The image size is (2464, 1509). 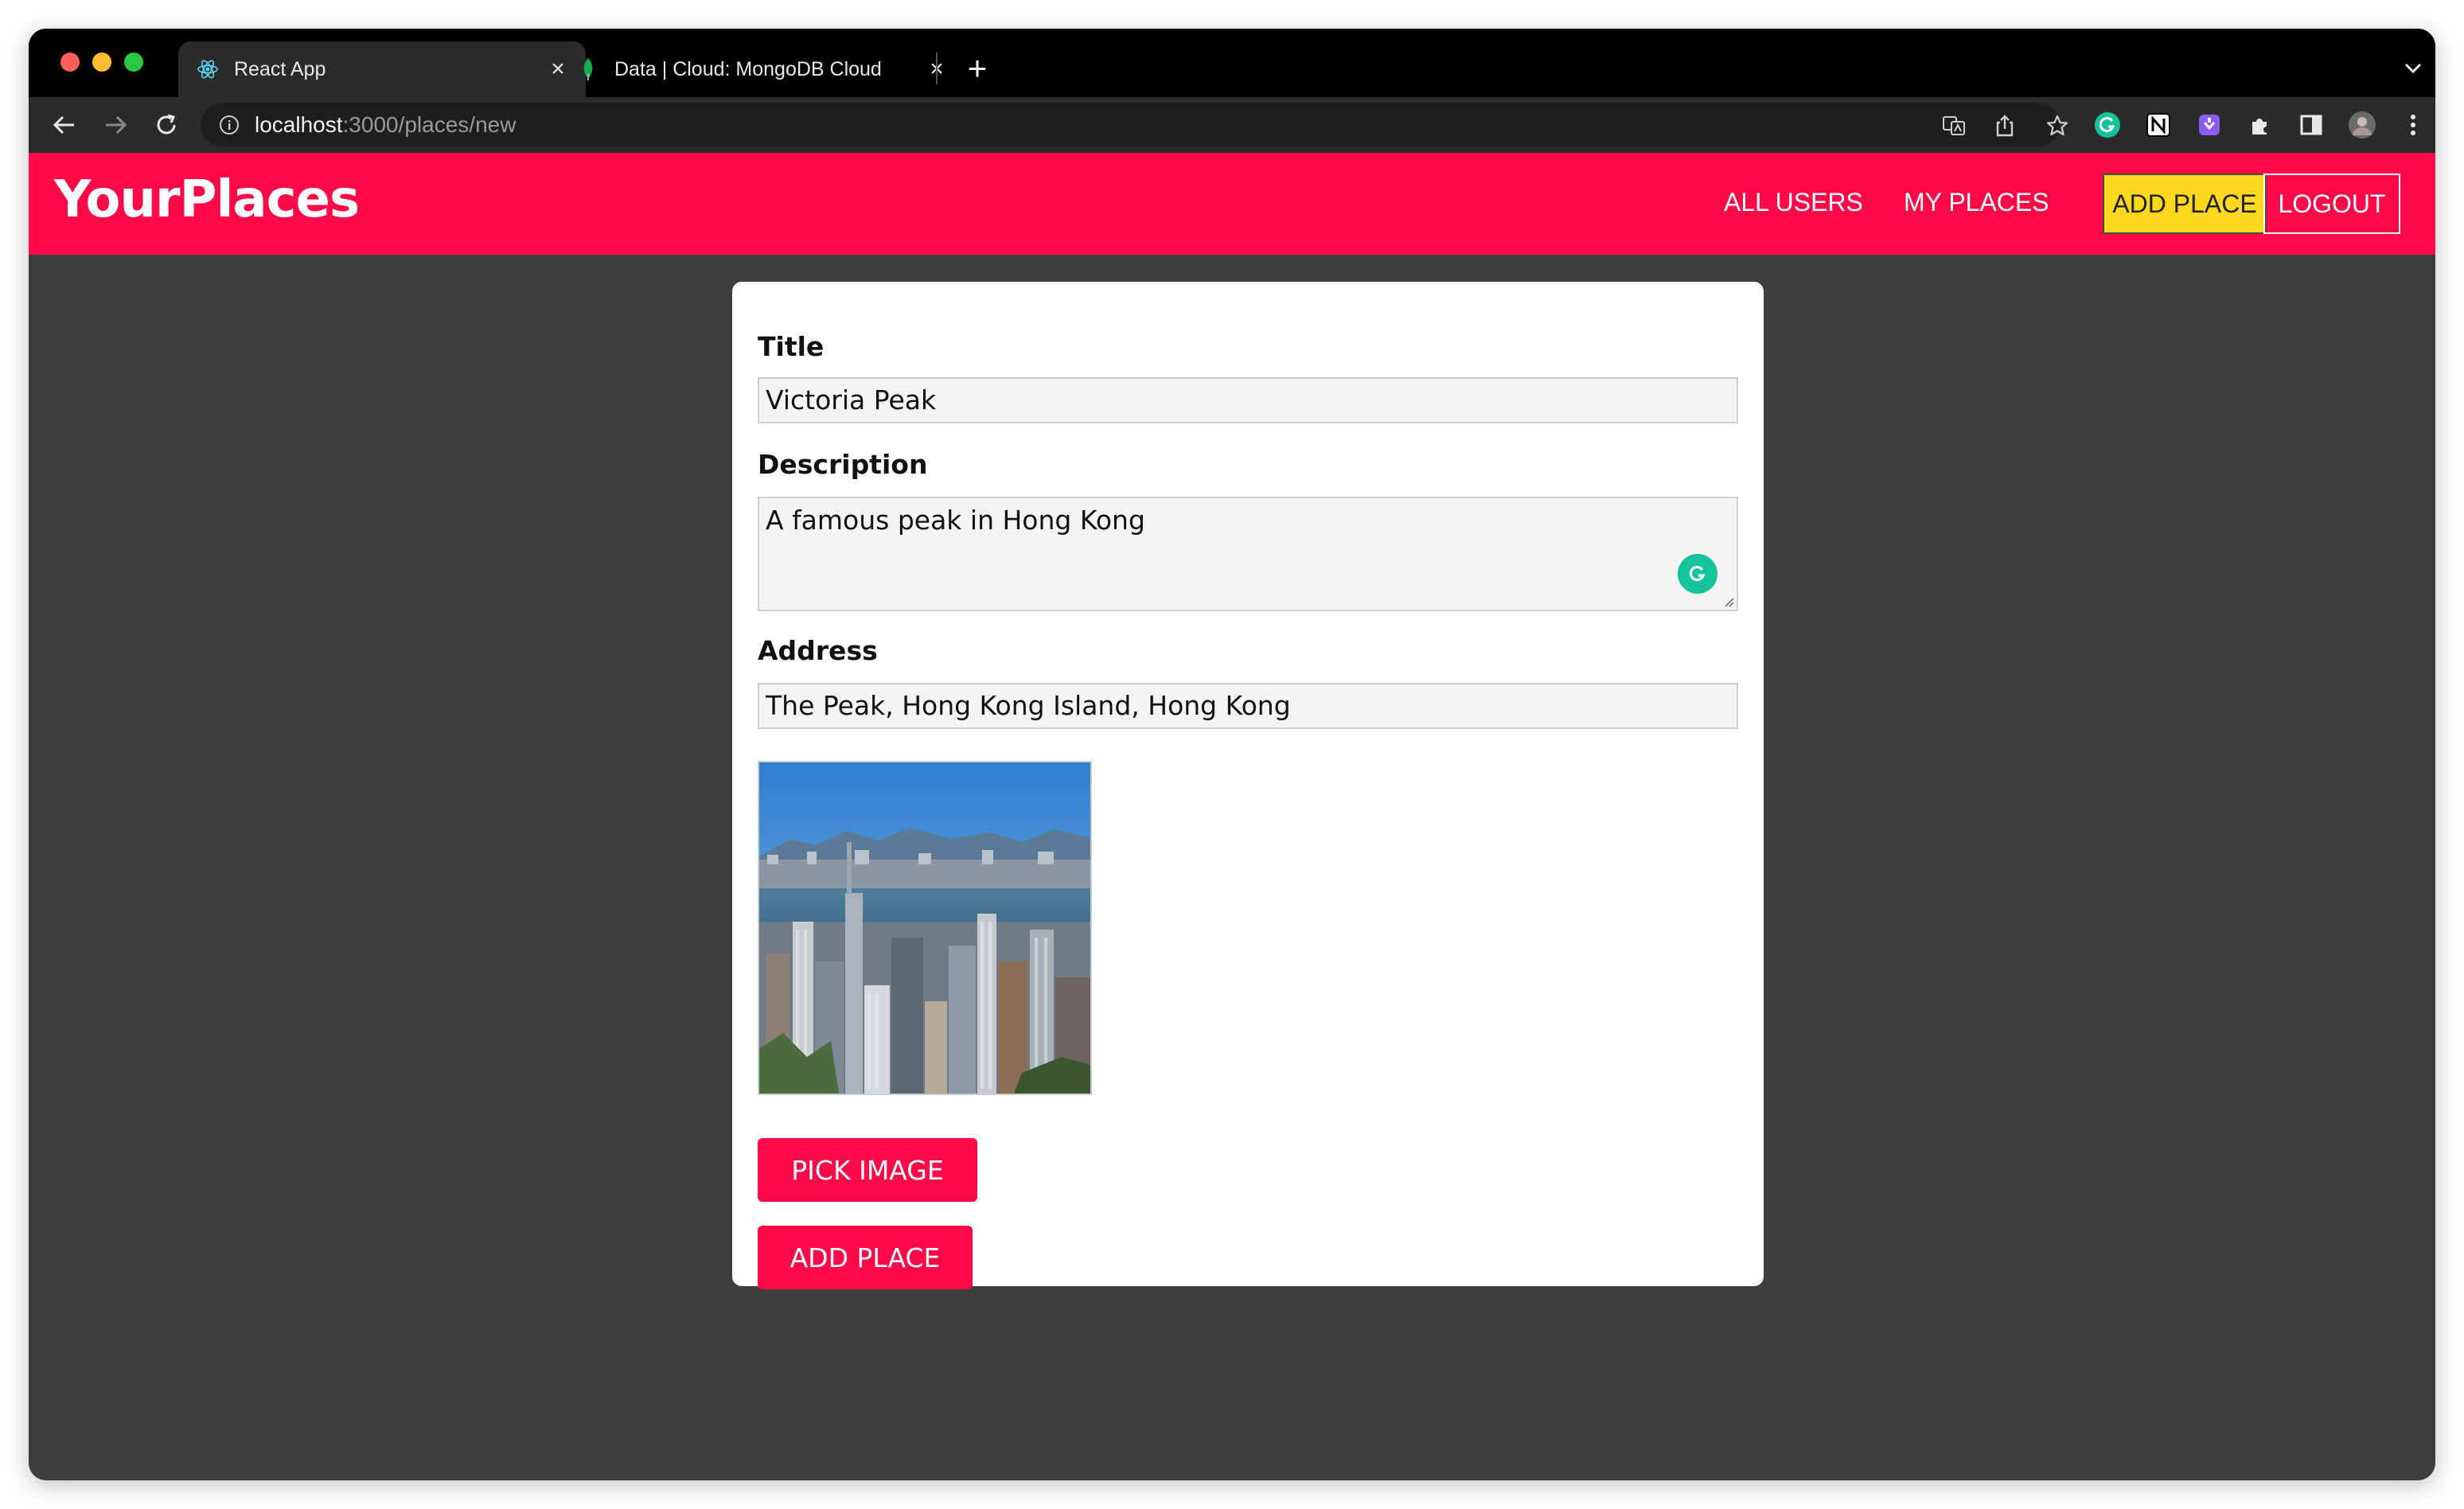 What do you see at coordinates (115, 125) in the screenshot?
I see `forward-arrow-icon` at bounding box center [115, 125].